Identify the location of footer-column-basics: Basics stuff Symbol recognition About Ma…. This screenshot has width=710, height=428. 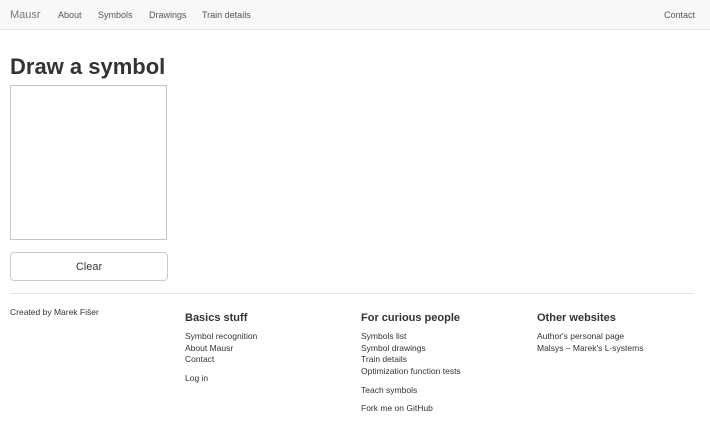
(221, 347).